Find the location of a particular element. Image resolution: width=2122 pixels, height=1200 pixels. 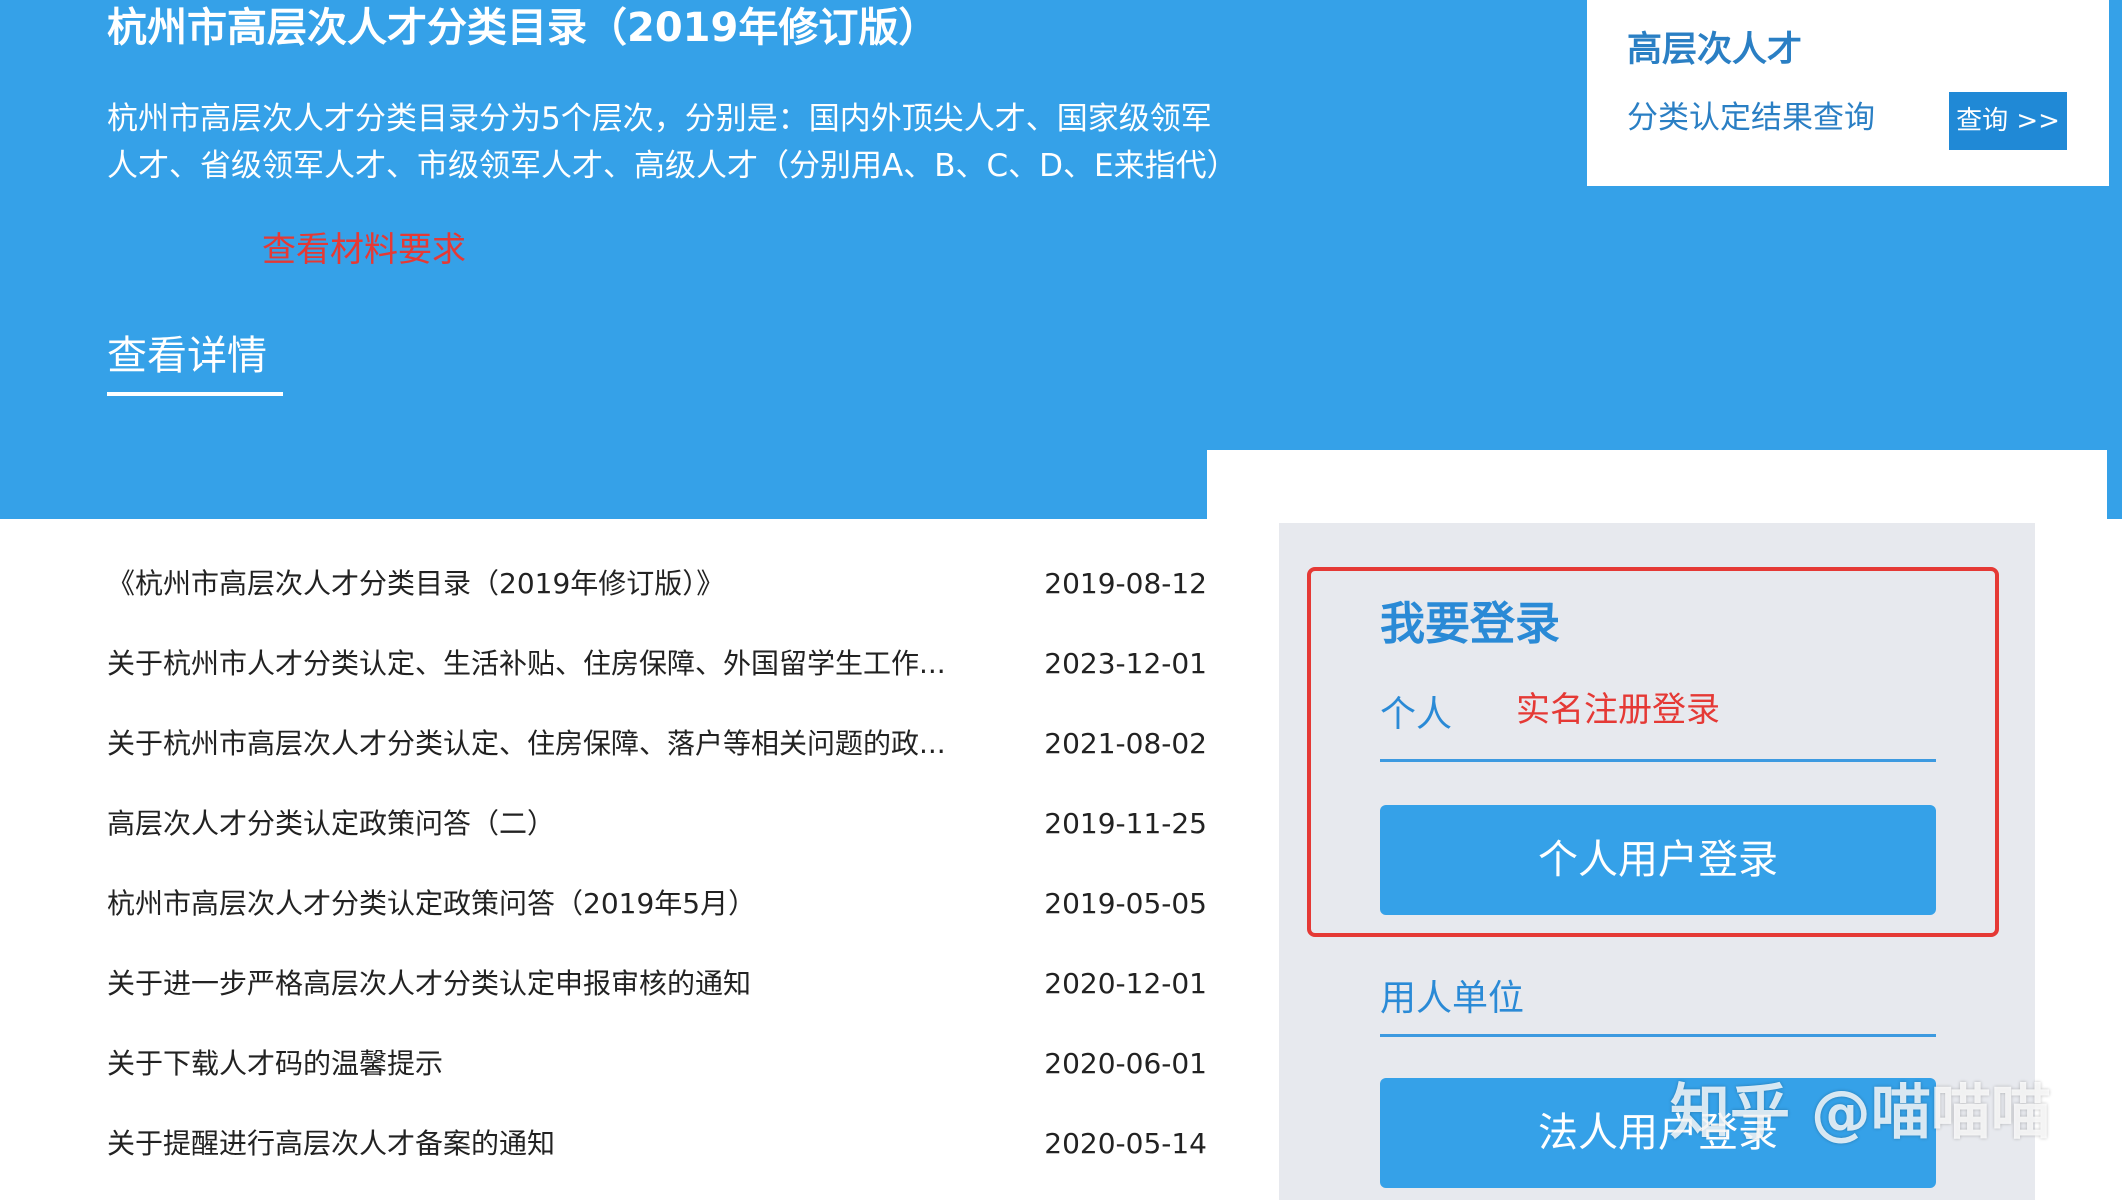

banner-notch is located at coordinates (1657, 485).